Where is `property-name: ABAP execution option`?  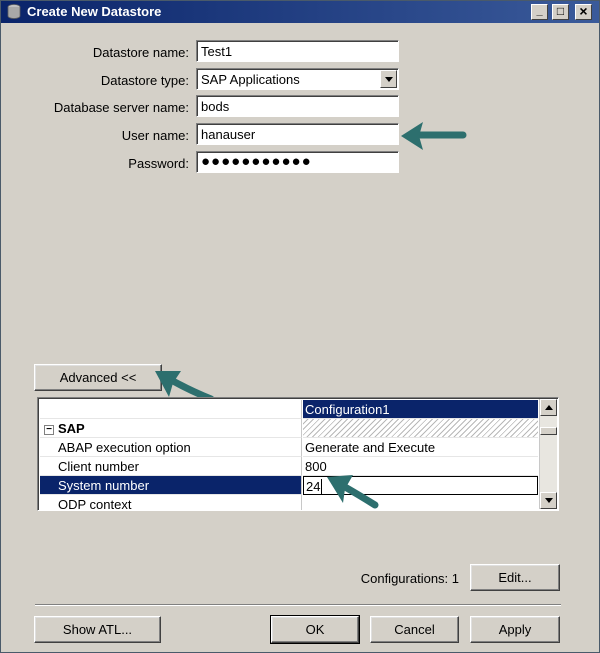
property-name: ABAP execution option is located at coordinates (171, 447).